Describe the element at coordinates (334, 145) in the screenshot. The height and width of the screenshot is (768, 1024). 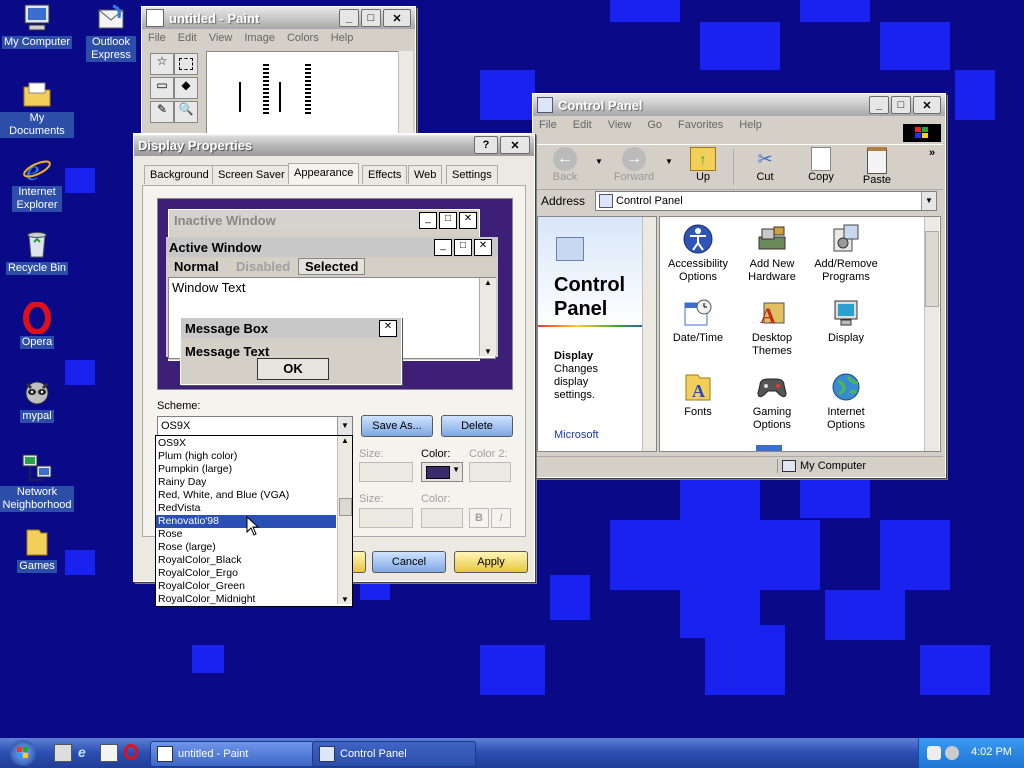
I see `display-properties-titlebar: Display Properties ? ✕` at that location.